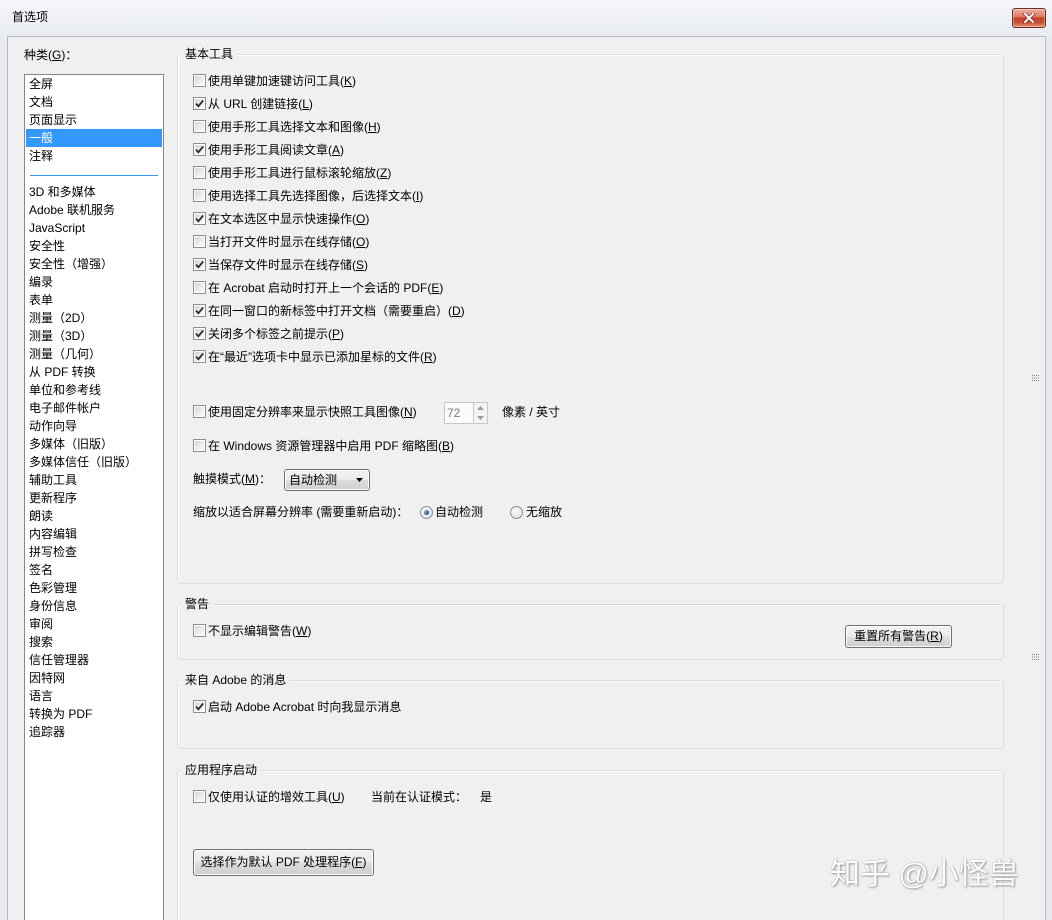 The width and height of the screenshot is (1052, 920). What do you see at coordinates (94, 246) in the screenshot?
I see `category-item: 安全性` at bounding box center [94, 246].